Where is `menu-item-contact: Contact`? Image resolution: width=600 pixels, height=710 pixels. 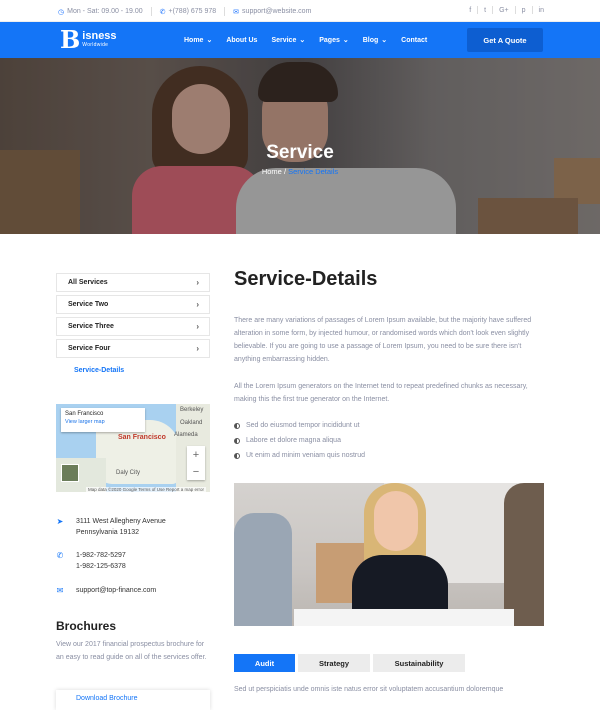
menu-item-contact: Contact is located at coordinates (414, 40).